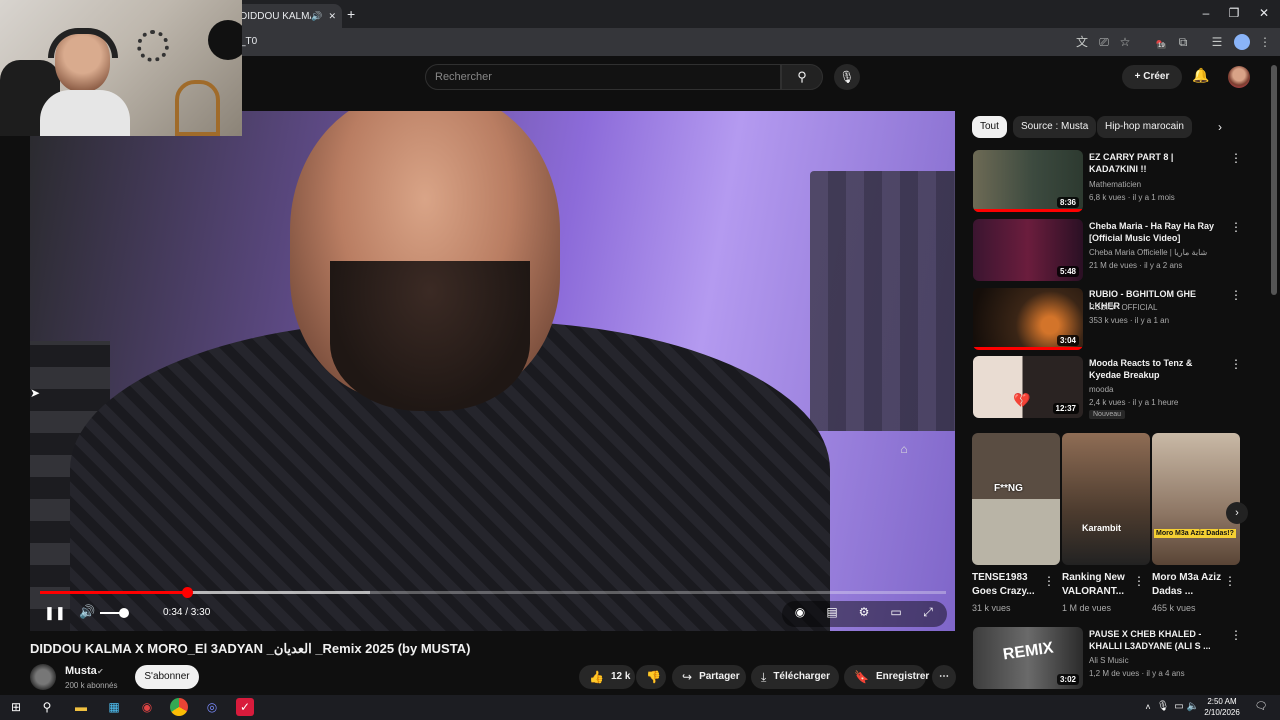 This screenshot has height=720, width=1280. What do you see at coordinates (147, 707) in the screenshot?
I see `app-icon: ◉` at bounding box center [147, 707].